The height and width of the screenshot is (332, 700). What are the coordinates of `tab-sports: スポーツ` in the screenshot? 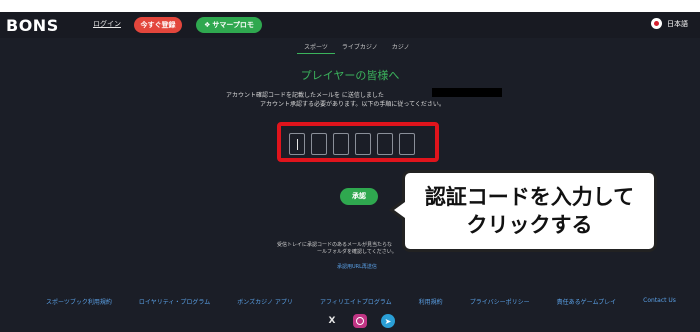 It's located at (316, 48).